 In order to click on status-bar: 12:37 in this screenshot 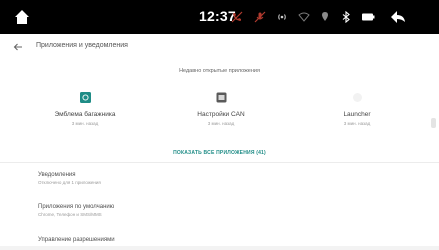, I will do `click(219, 17)`.